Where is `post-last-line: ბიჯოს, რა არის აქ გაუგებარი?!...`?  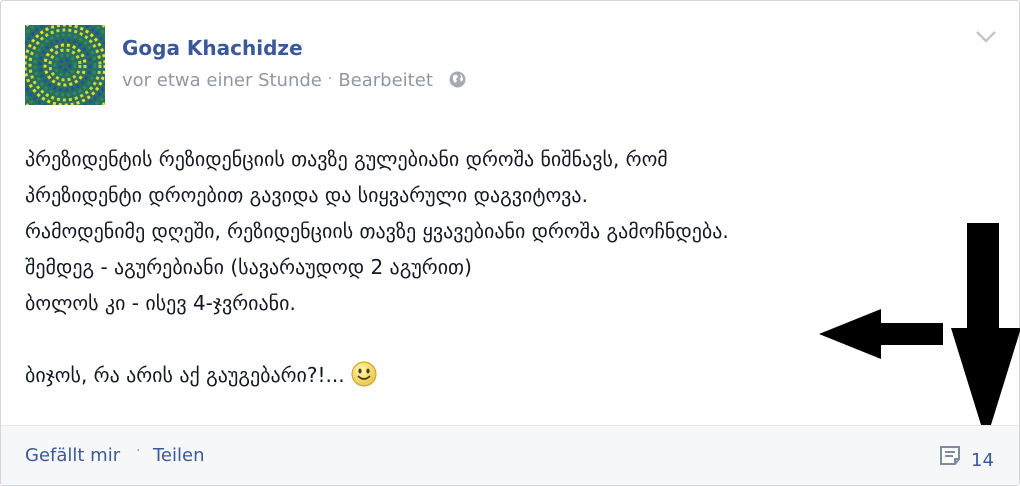 post-last-line: ბიჯოს, რა არის აქ გაუგებარი?!... is located at coordinates (505, 375).